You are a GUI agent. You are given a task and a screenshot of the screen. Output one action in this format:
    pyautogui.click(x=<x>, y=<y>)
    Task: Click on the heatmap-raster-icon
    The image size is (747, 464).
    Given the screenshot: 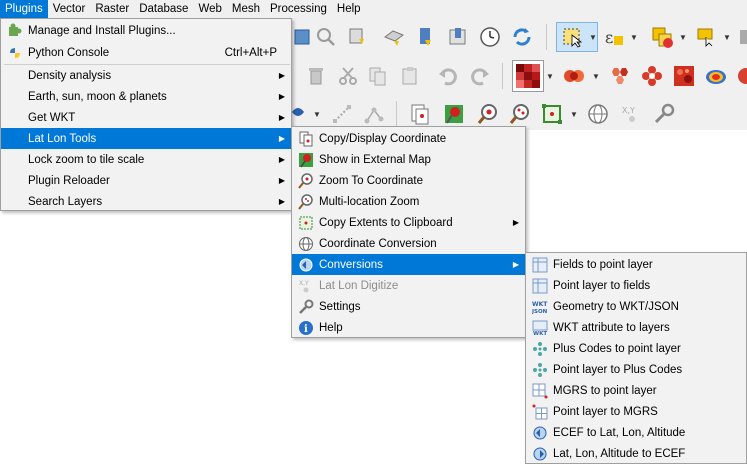 What is the action you would take?
    pyautogui.click(x=528, y=76)
    